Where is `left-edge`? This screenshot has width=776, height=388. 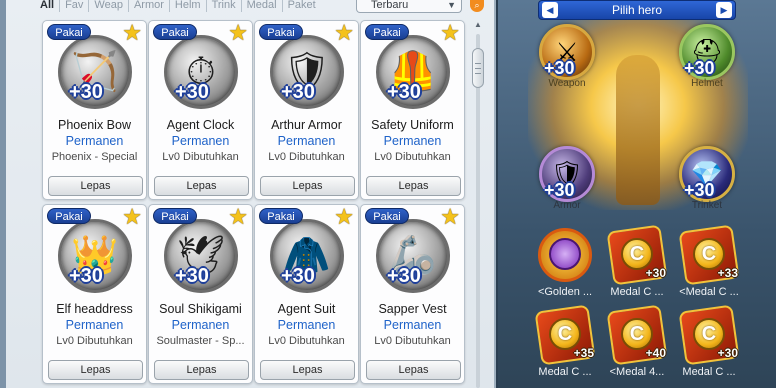 left-edge is located at coordinates (3, 194).